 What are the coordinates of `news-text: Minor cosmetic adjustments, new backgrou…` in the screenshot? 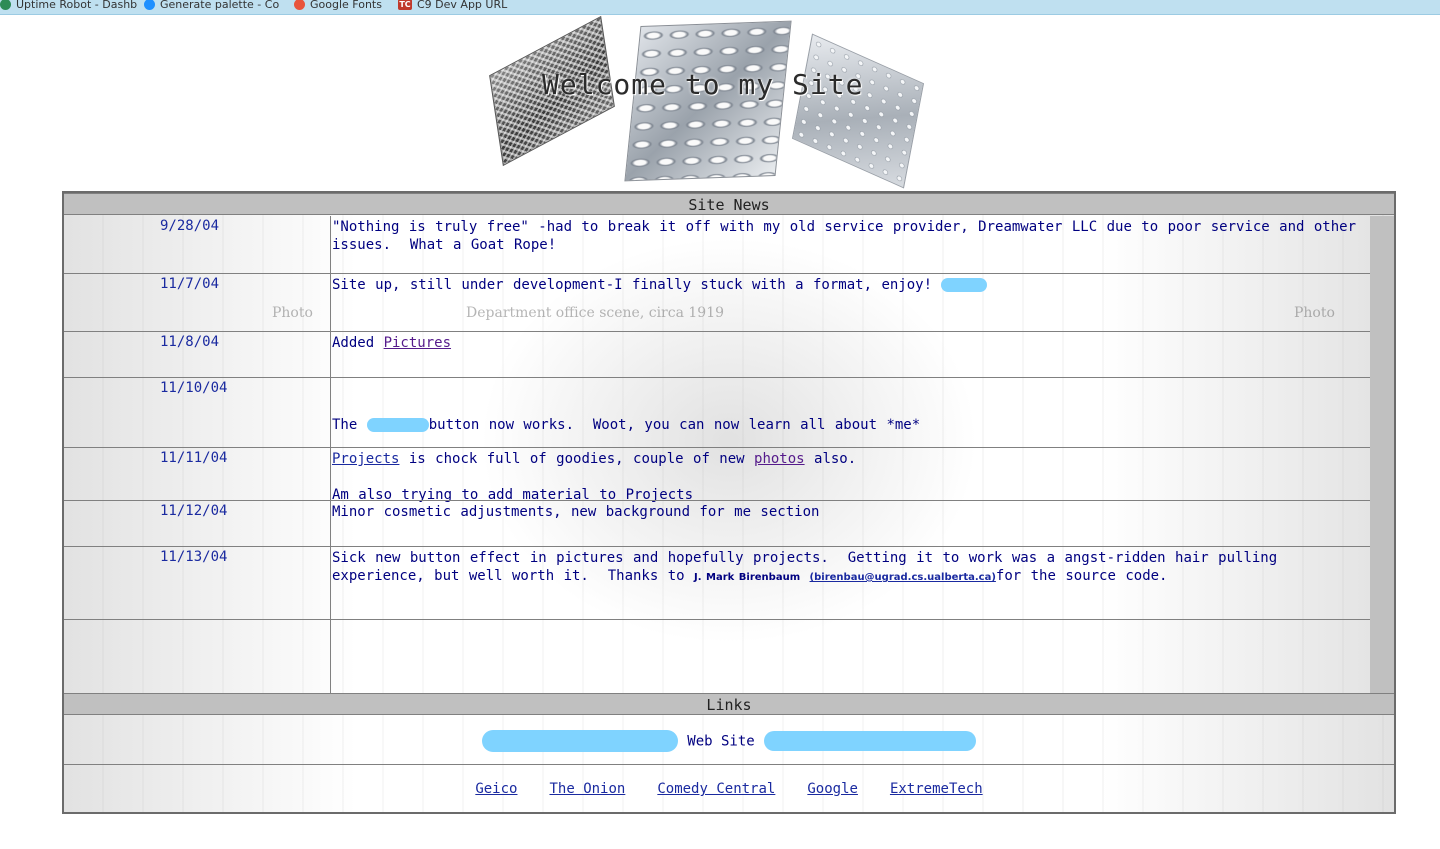 It's located at (576, 512).